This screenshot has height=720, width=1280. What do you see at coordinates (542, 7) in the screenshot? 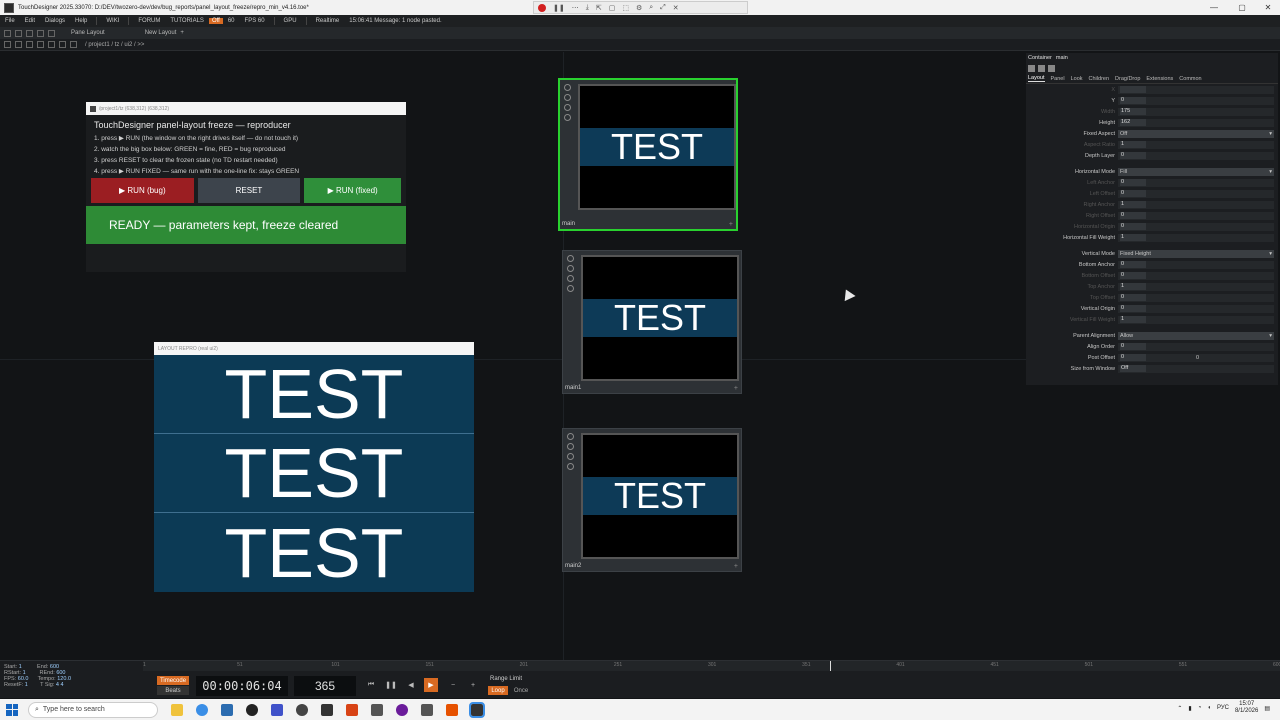
I see `record-icon` at bounding box center [542, 7].